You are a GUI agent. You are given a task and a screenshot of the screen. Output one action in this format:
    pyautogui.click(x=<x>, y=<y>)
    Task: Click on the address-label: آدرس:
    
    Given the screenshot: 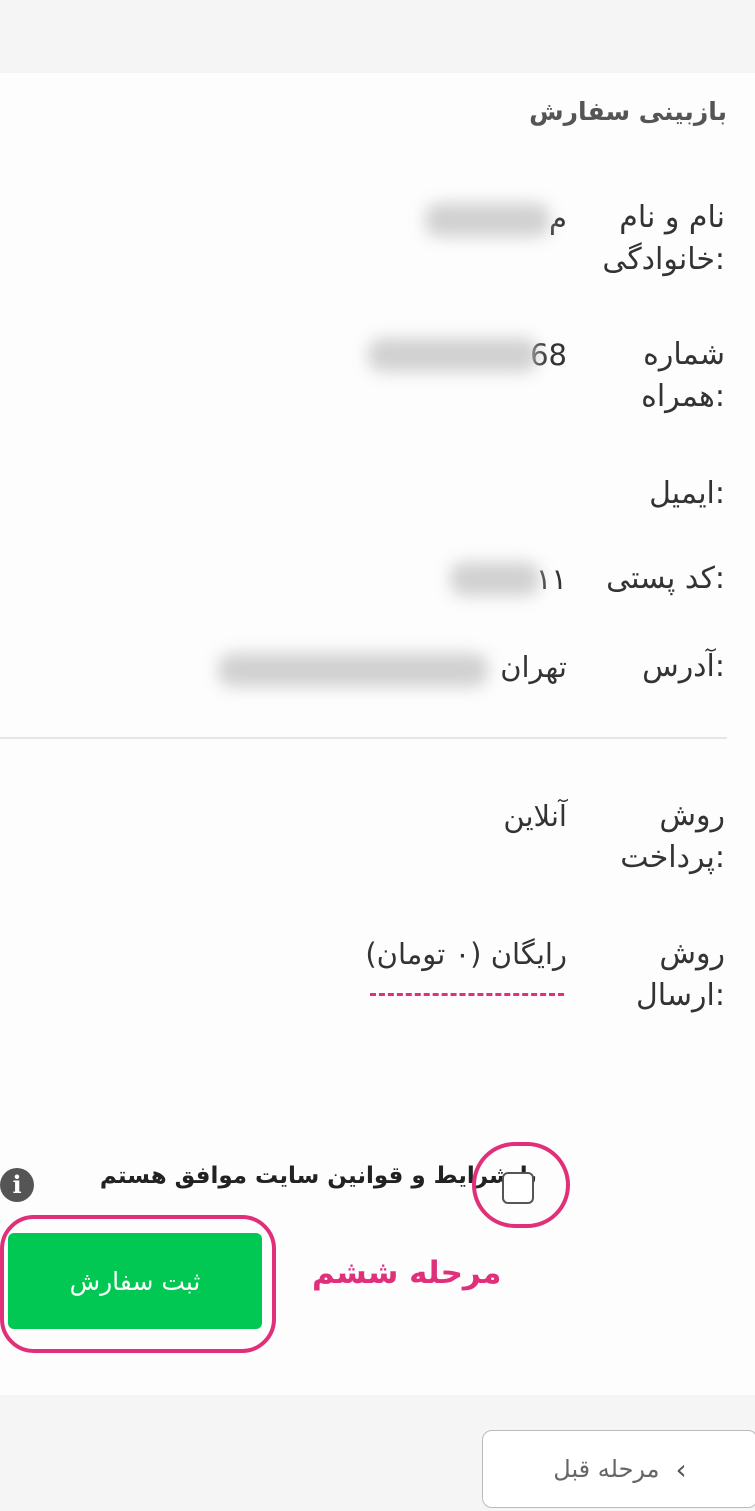 What is the action you would take?
    pyautogui.click(x=683, y=666)
    